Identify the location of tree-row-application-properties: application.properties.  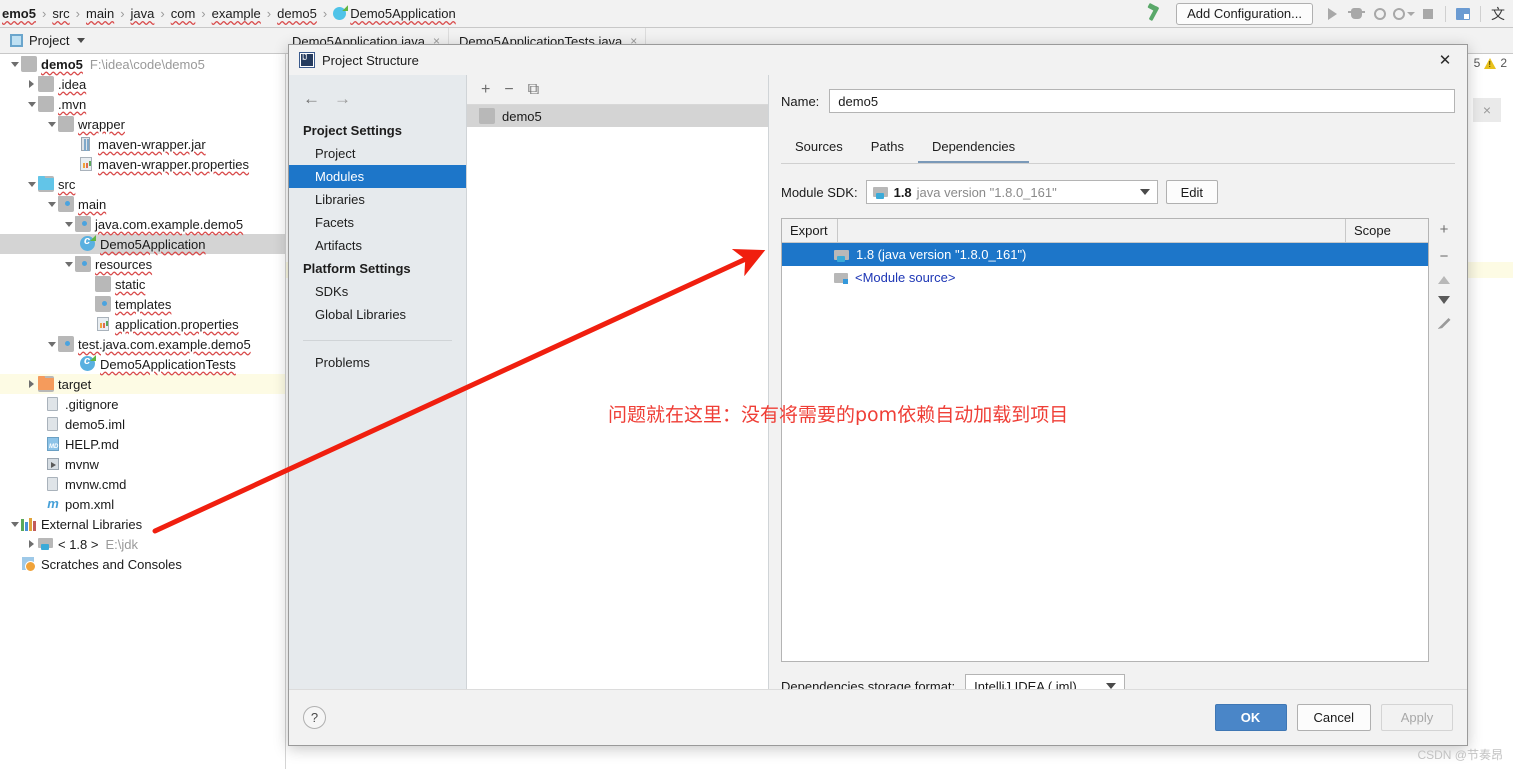
(142, 324).